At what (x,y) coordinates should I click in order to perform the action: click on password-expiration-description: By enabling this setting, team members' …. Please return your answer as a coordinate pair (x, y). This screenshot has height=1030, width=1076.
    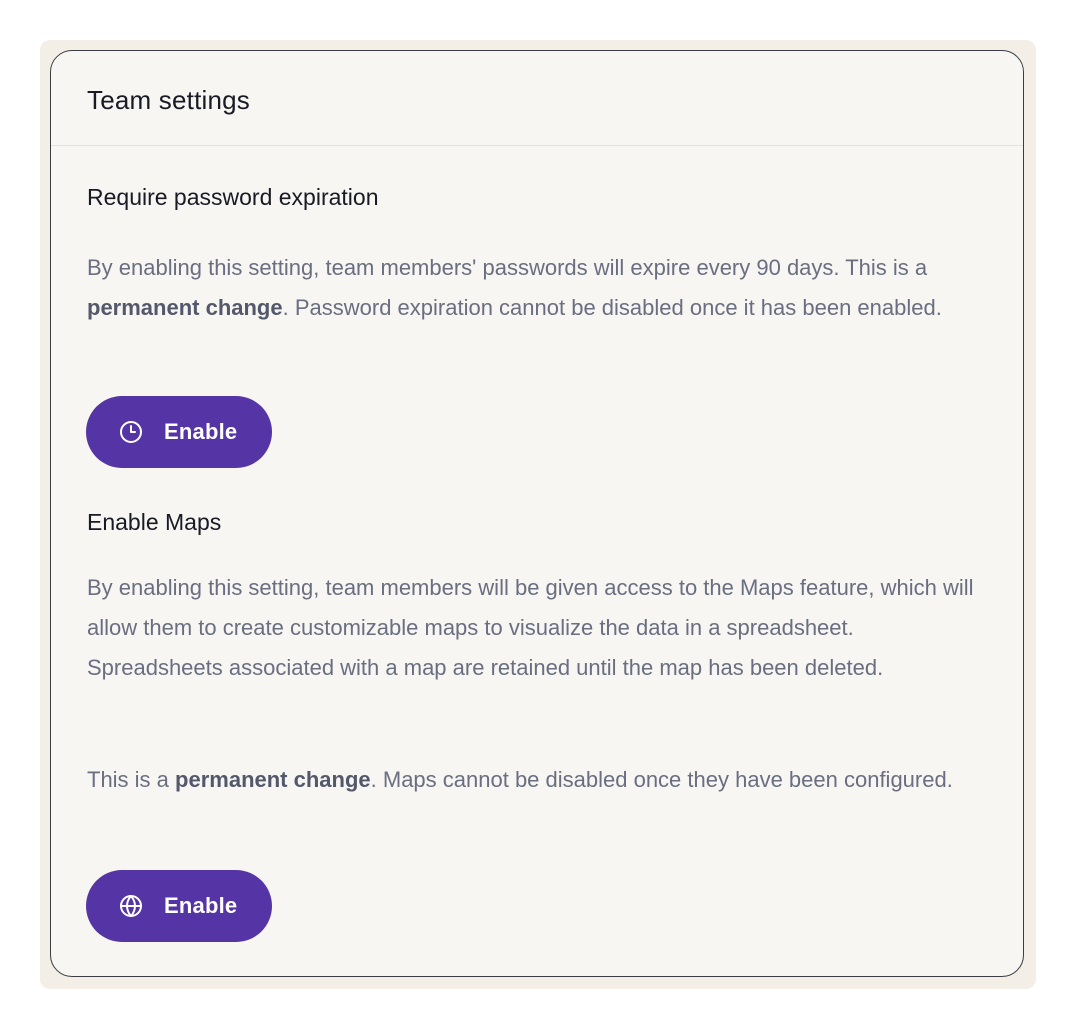
    Looking at the image, I should click on (527, 288).